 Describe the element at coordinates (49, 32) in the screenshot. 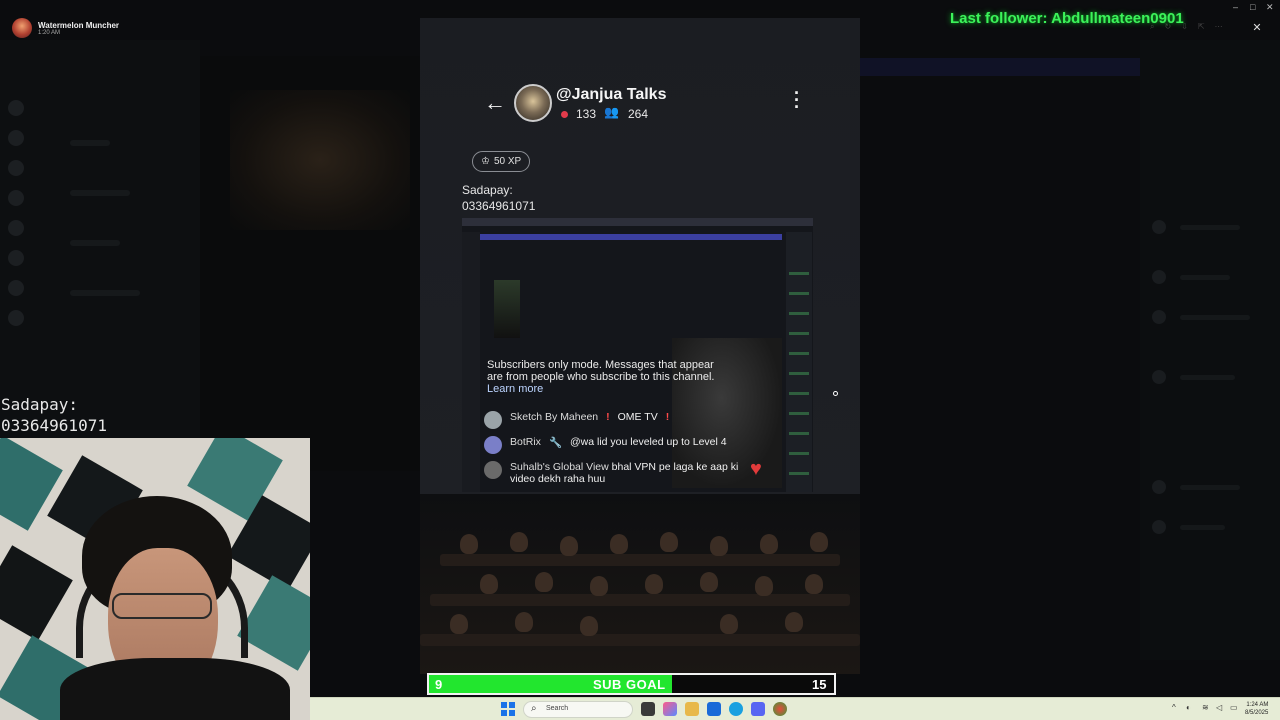

I see `profile-time: 1:20 AM` at that location.